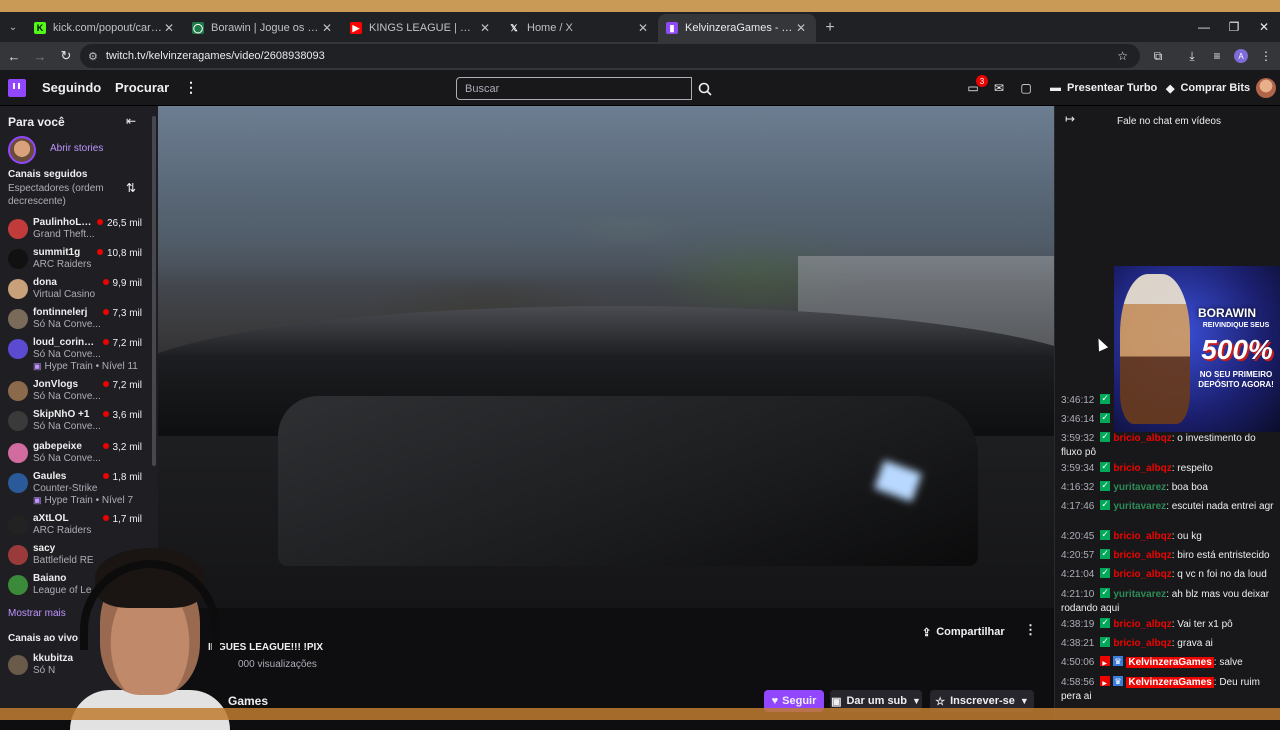 Image resolution: width=1280 pixels, height=730 pixels. Describe the element at coordinates (105, 28) in the screenshot. I see `browser-tab: K kick.com/popout/carioca/chat ✕` at that location.